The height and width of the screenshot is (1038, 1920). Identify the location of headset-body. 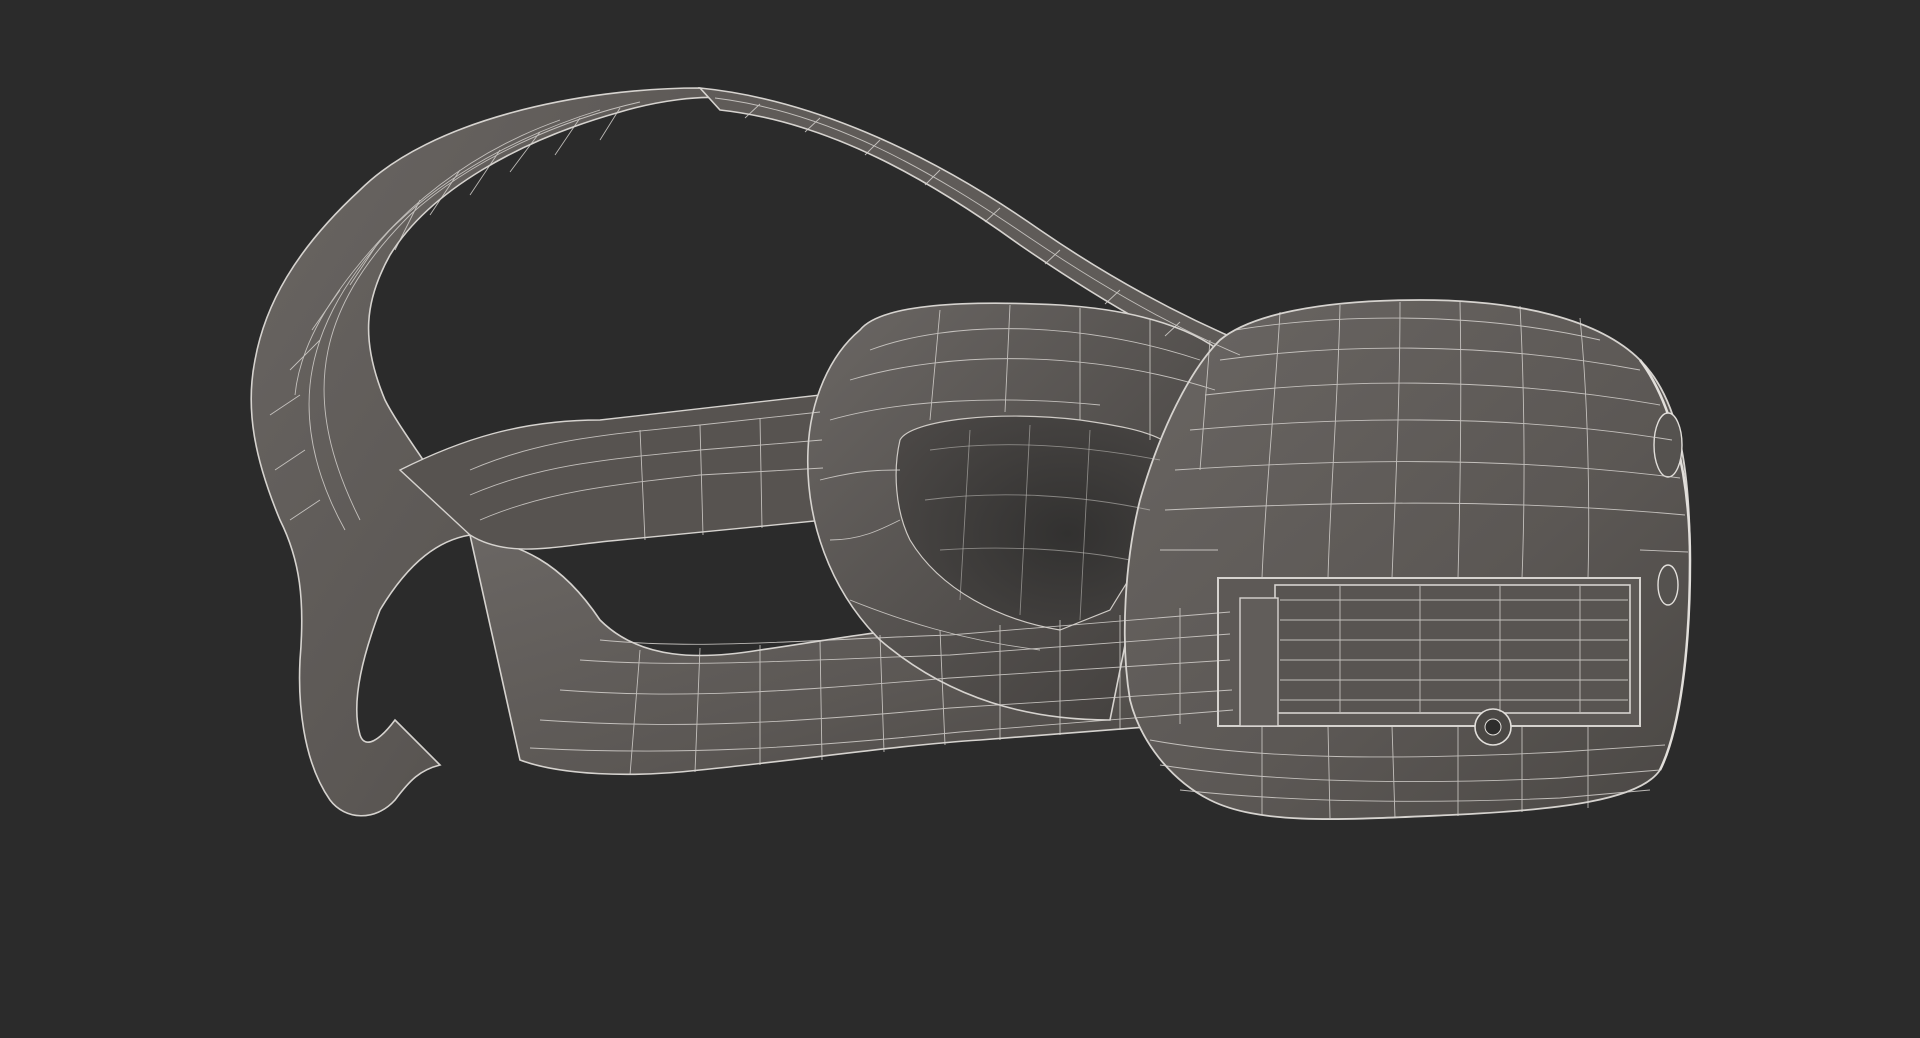
(1407, 559).